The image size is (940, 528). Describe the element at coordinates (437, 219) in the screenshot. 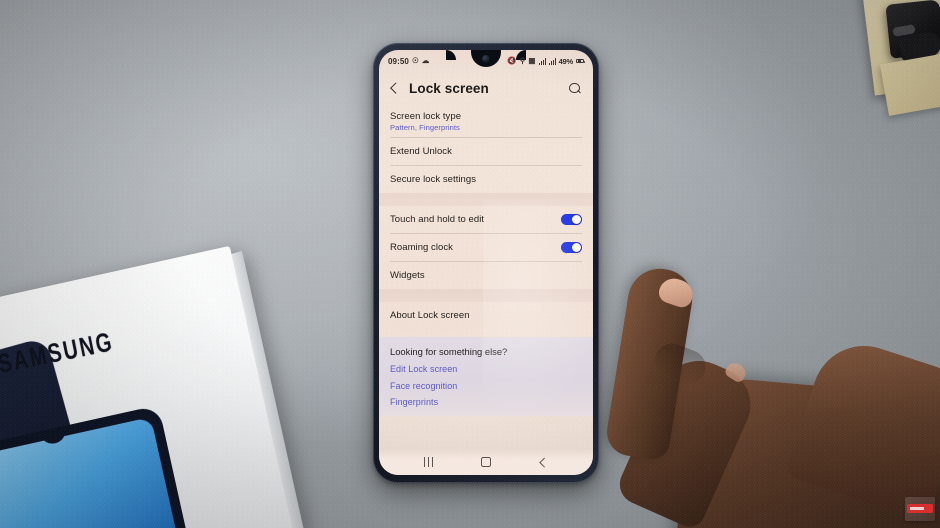

I see `row-title: Touch and hold to edit` at that location.